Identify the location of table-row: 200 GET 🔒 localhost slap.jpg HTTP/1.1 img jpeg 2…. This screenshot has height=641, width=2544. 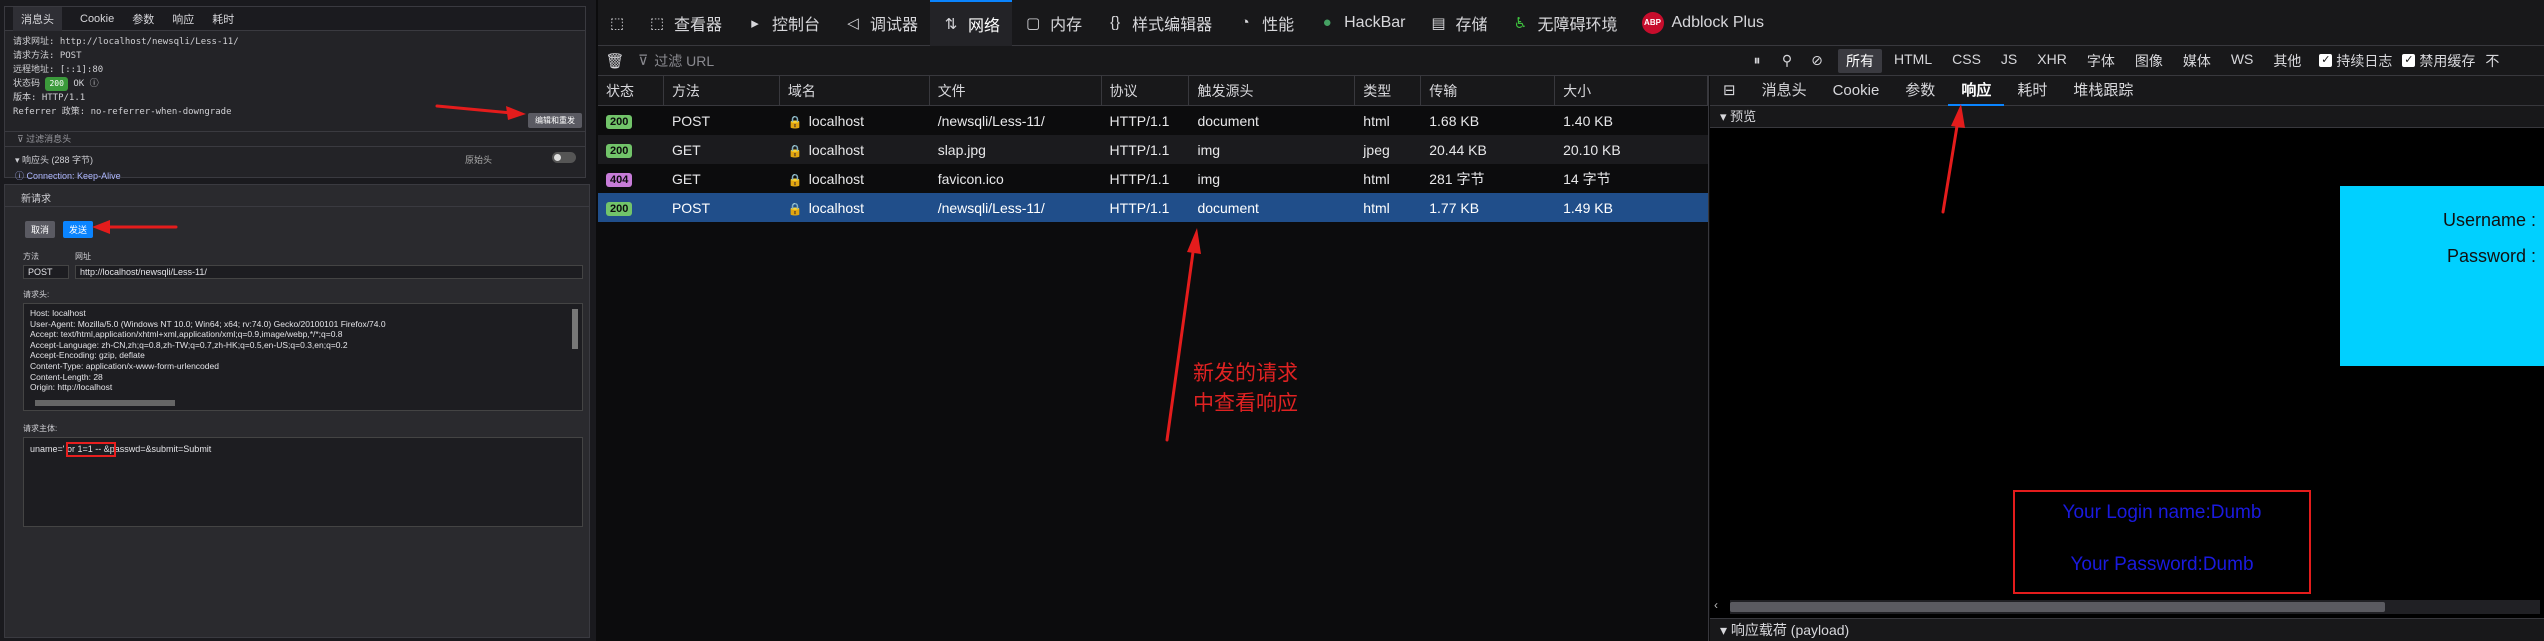
(1153, 149).